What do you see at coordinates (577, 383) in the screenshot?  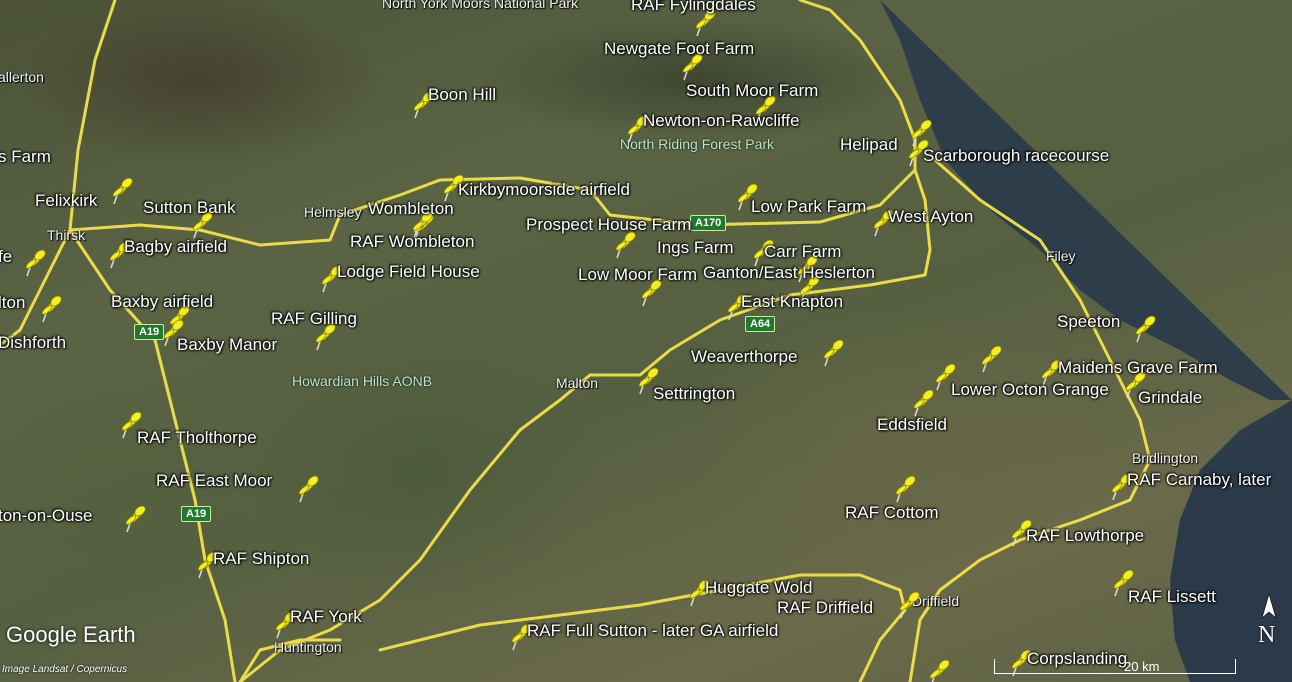 I see `place-label: Malton` at bounding box center [577, 383].